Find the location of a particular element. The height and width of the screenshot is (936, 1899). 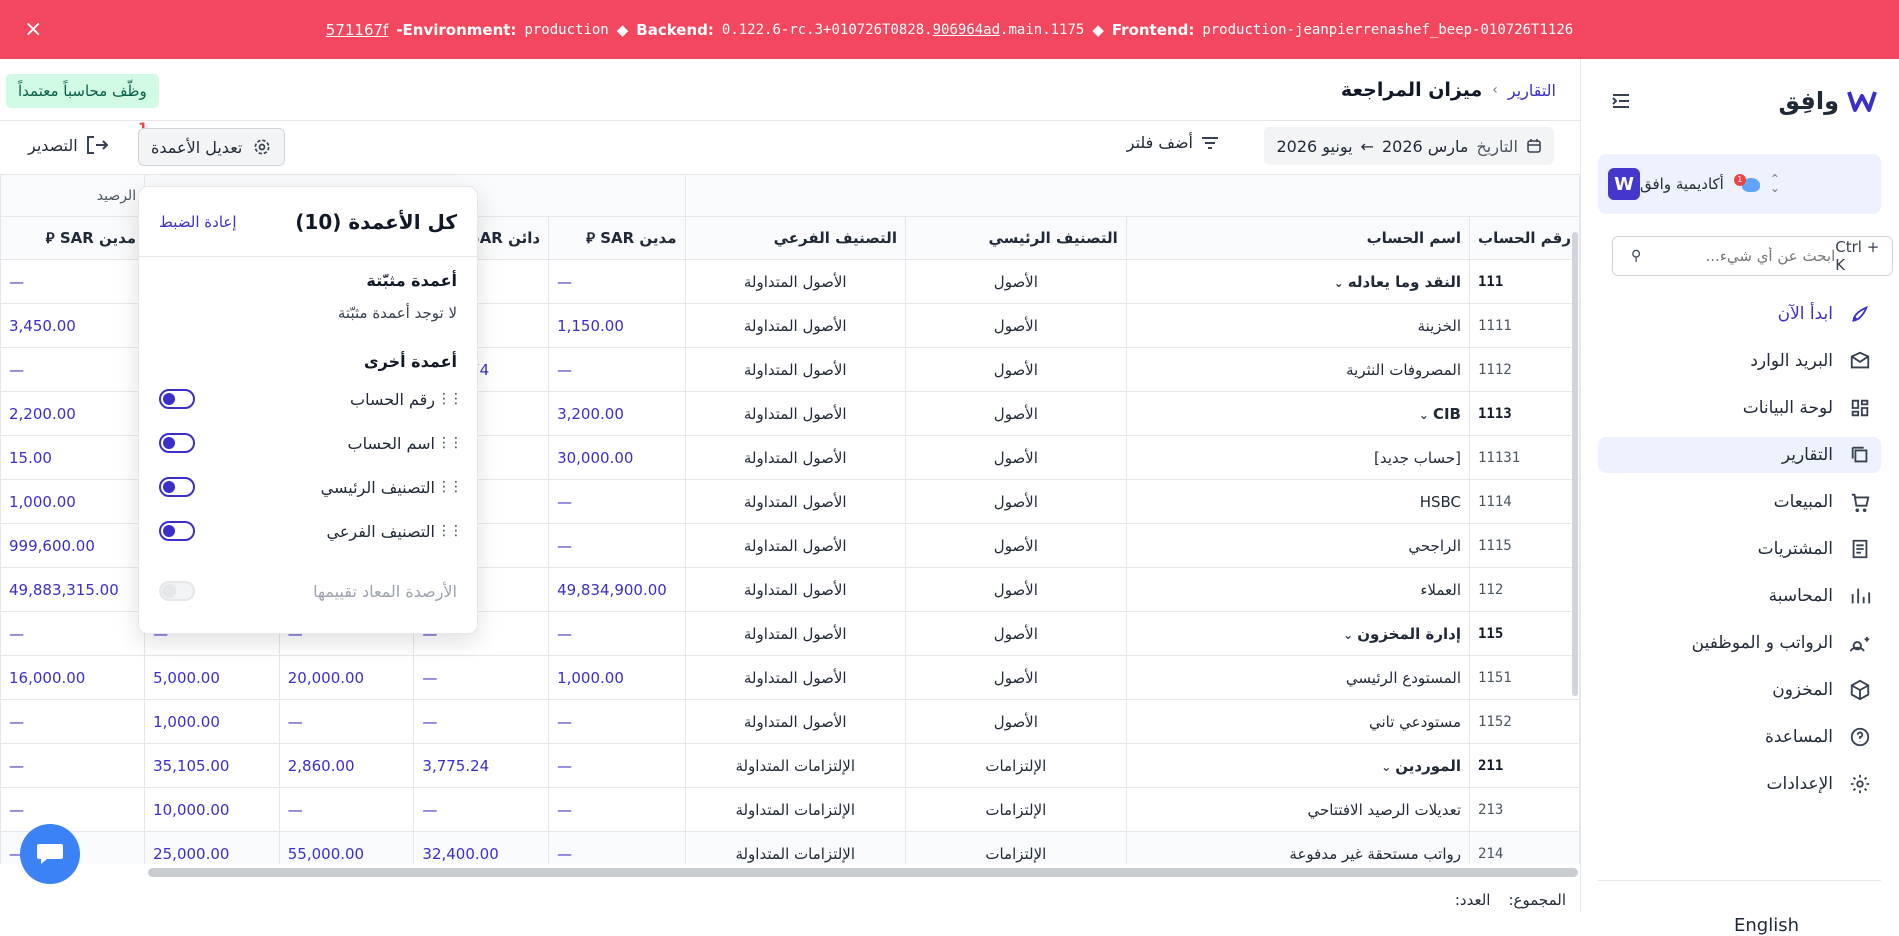

column-toggle-sub-class is located at coordinates (177, 531).